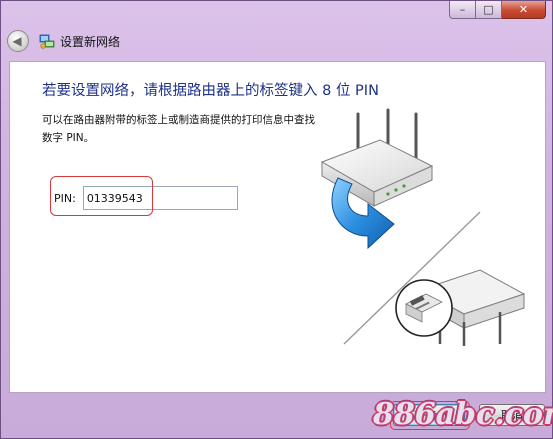  Describe the element at coordinates (101, 196) in the screenshot. I see `pin-highlight-annotation` at that location.